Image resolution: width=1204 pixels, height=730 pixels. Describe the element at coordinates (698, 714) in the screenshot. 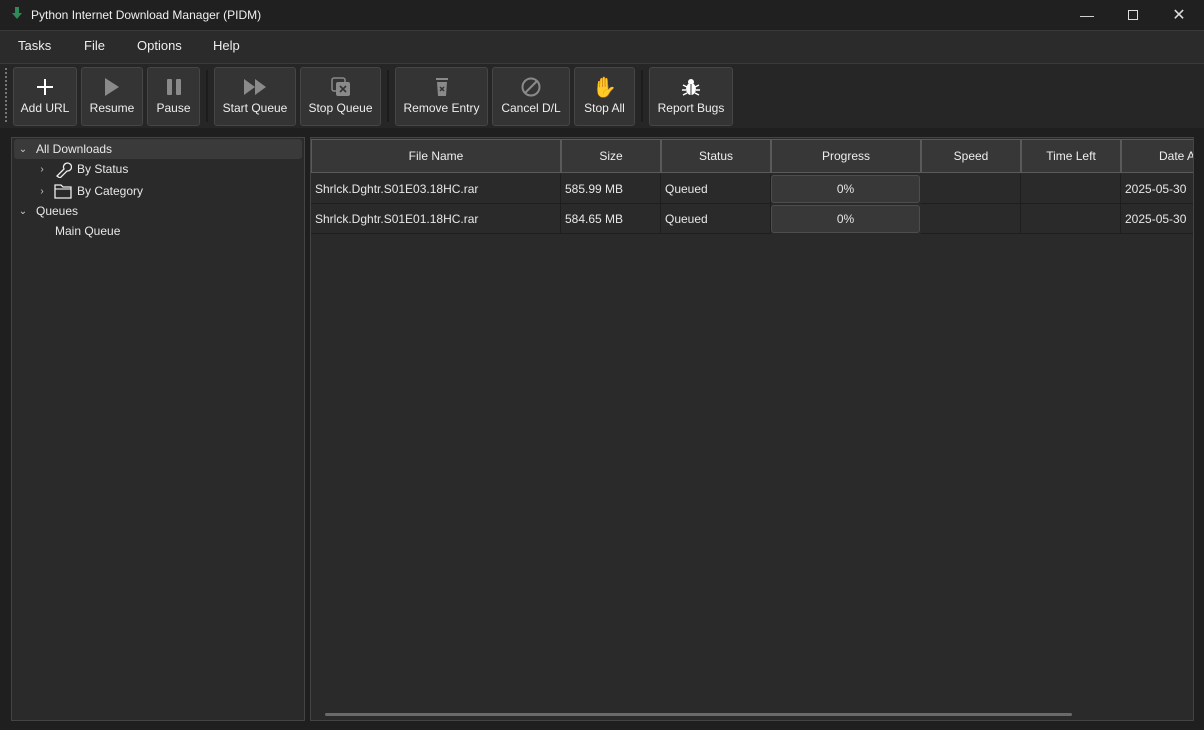

I see `horizontal-scrollbar` at that location.